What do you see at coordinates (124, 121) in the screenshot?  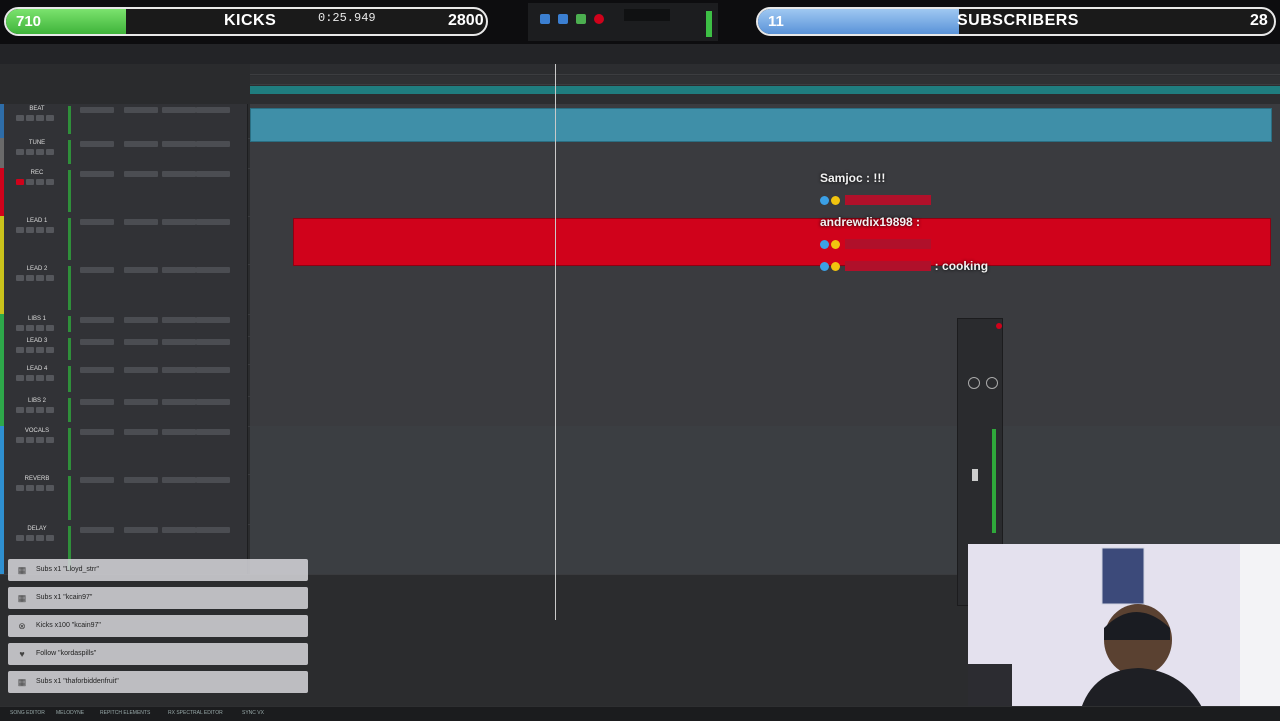 I see `track-header: BEAT` at bounding box center [124, 121].